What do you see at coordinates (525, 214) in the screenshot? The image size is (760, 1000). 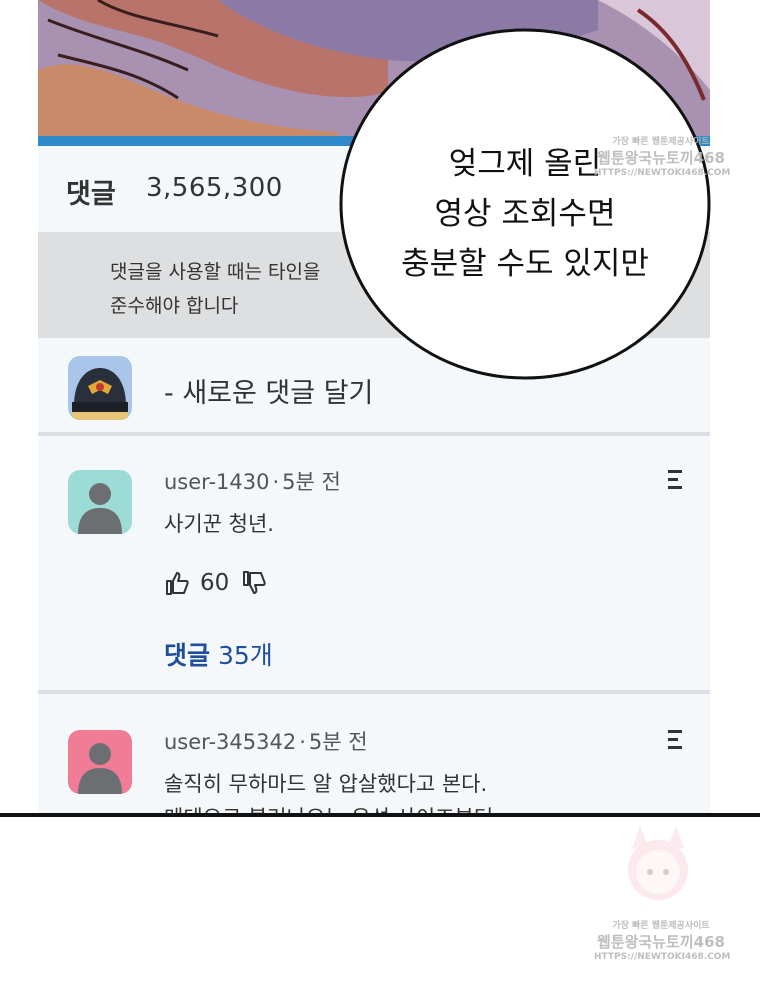 I see `bubble-line-2: 영상 조회수면` at bounding box center [525, 214].